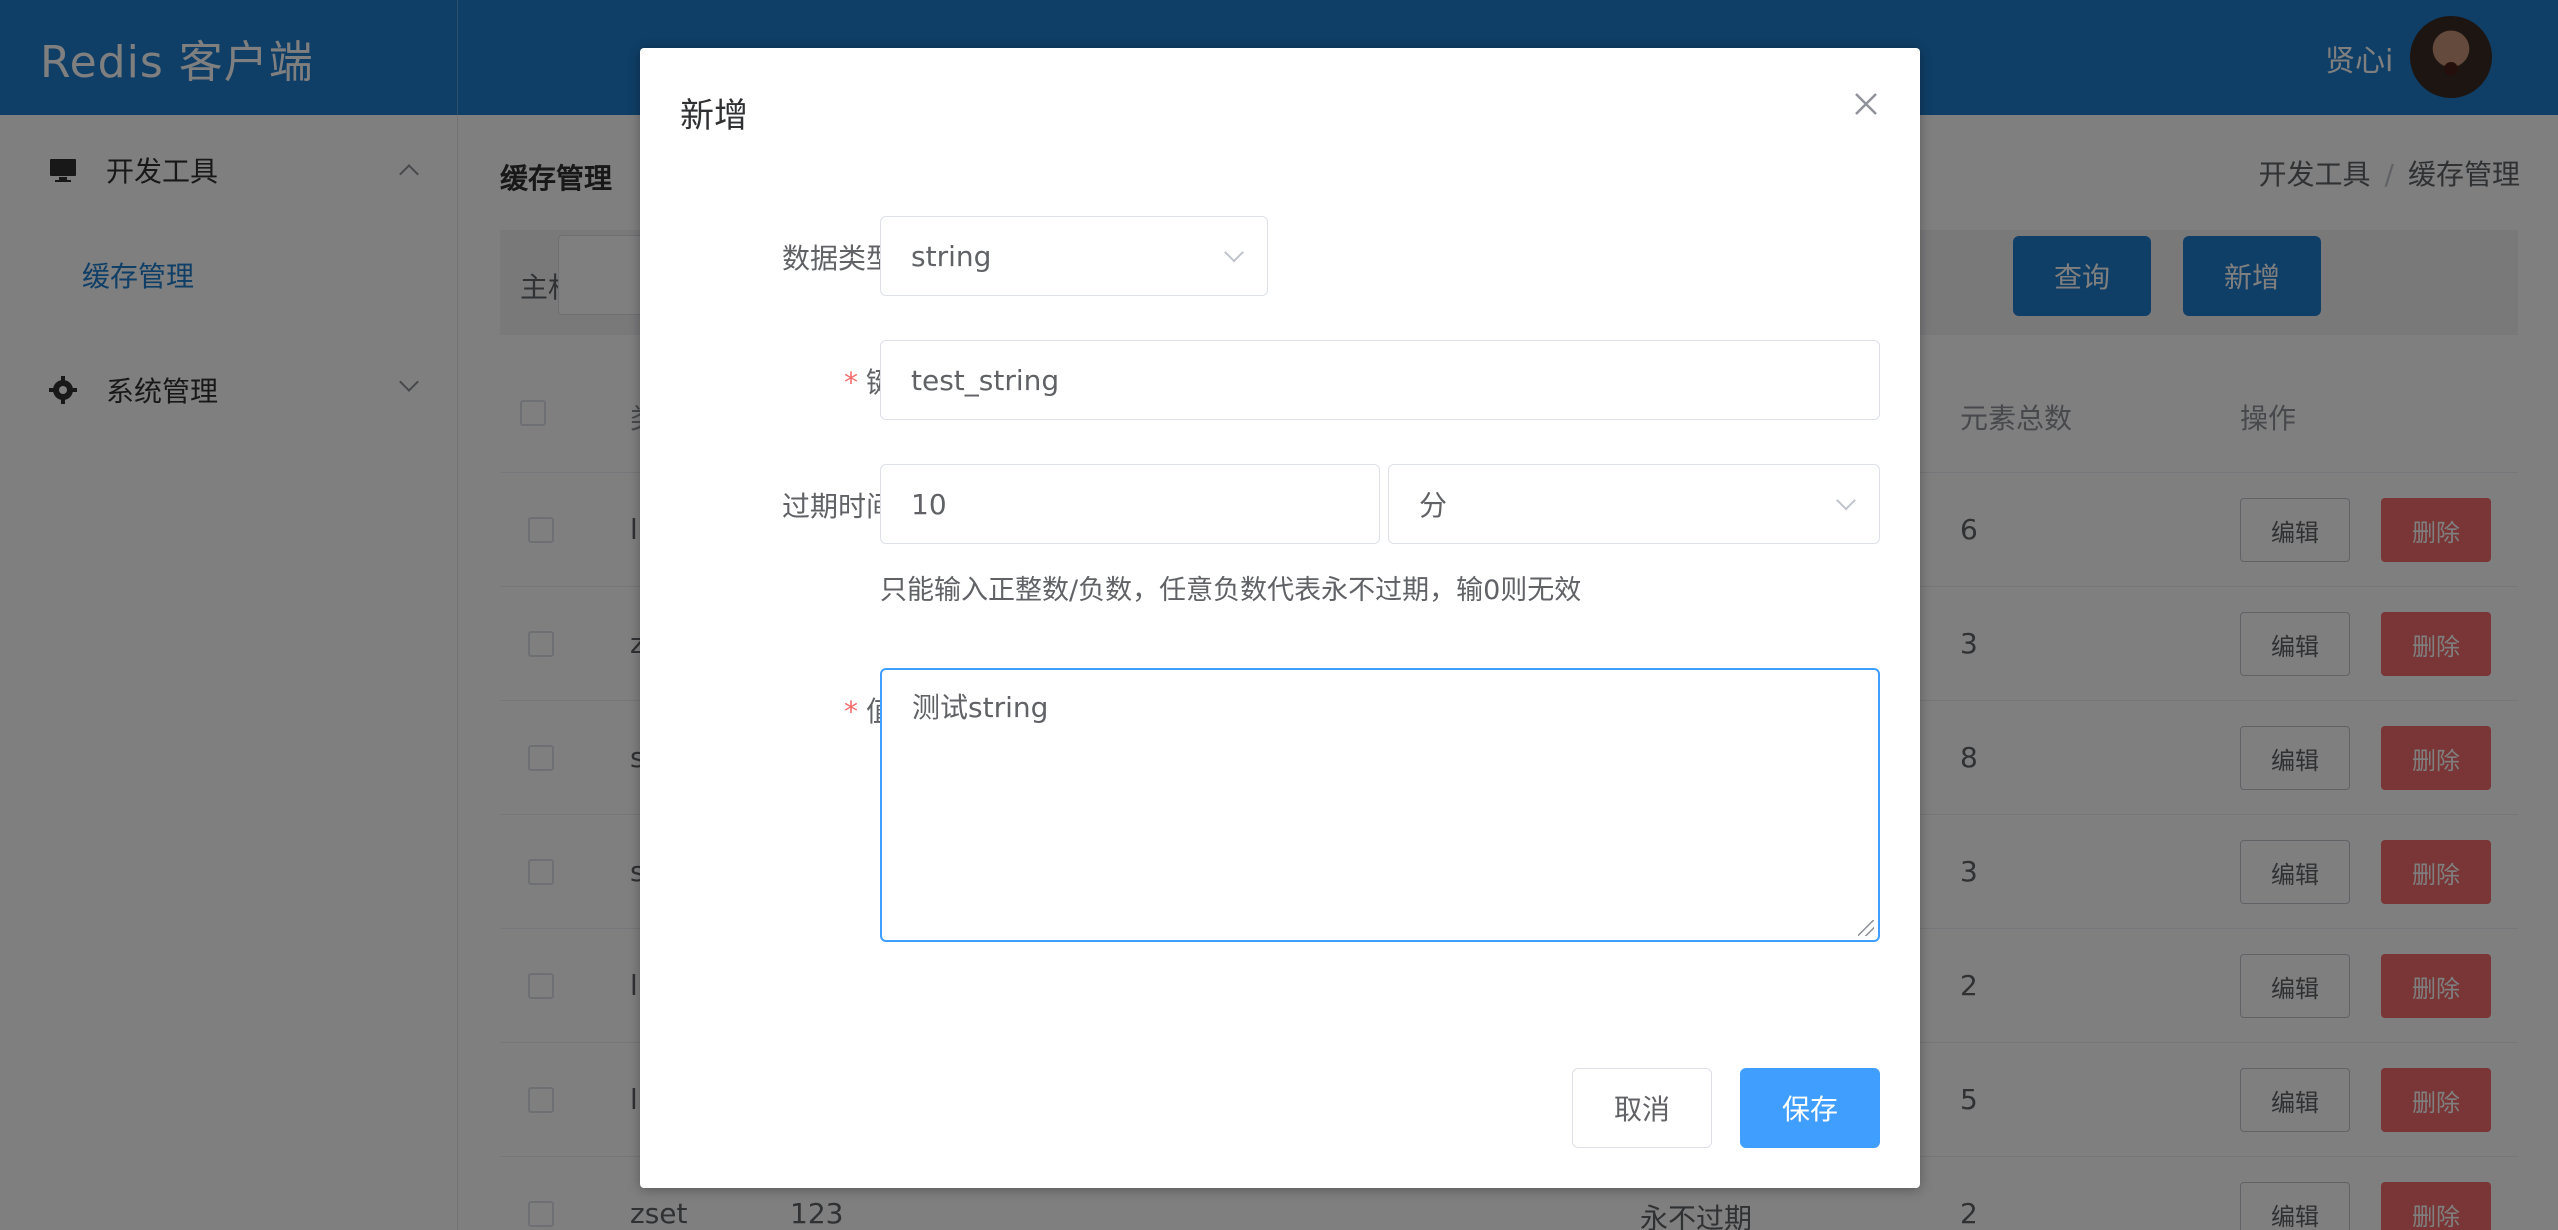 The width and height of the screenshot is (2558, 1230). I want to click on close-icon, so click(1866, 104).